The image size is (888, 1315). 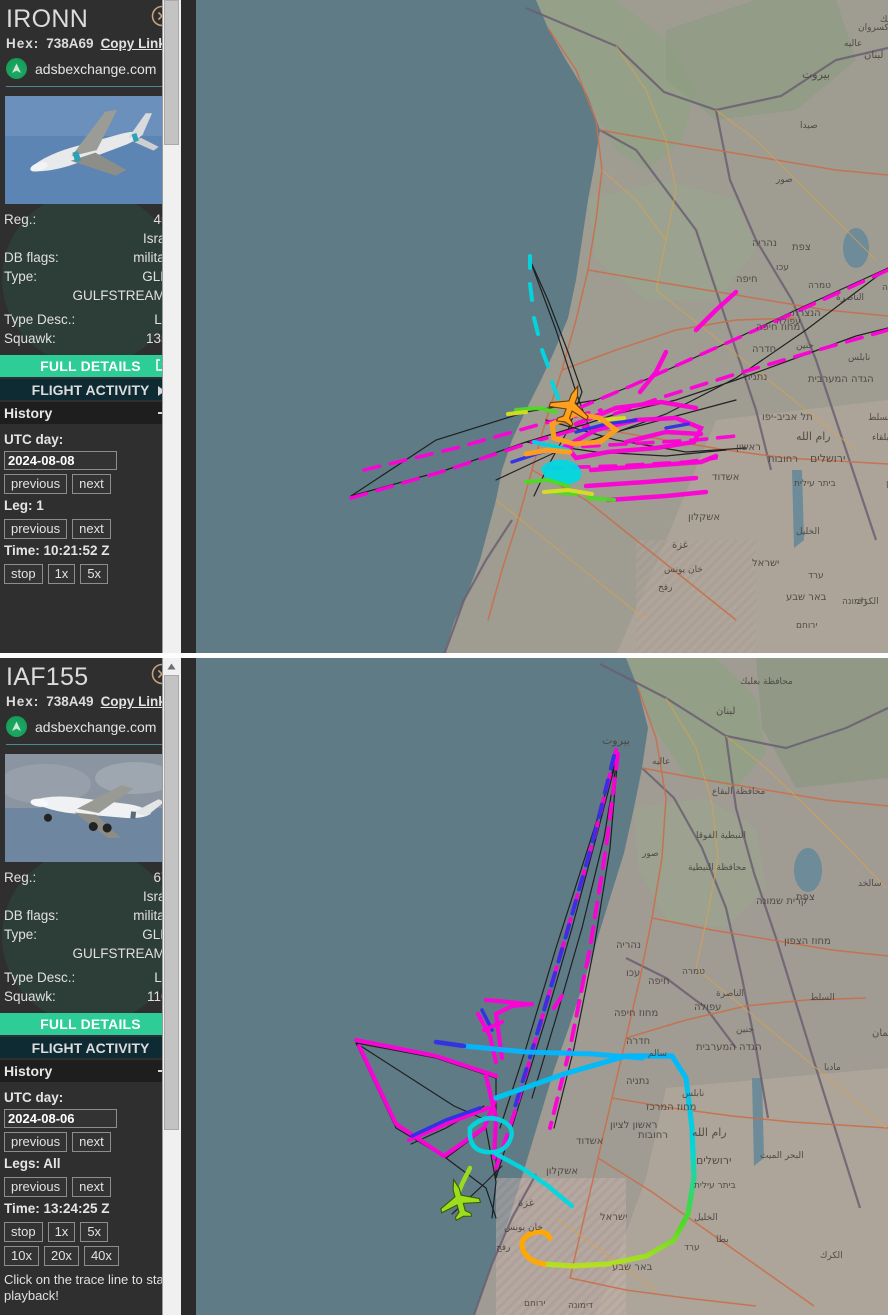 What do you see at coordinates (57, 550) in the screenshot?
I see `time-label: Time: 10:21:52 Z` at bounding box center [57, 550].